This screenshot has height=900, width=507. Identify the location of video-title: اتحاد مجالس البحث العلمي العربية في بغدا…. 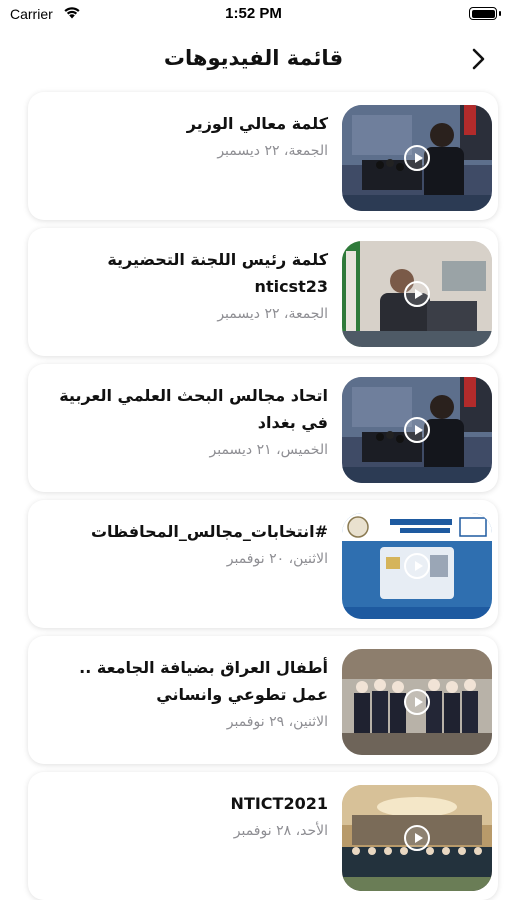
(193, 409).